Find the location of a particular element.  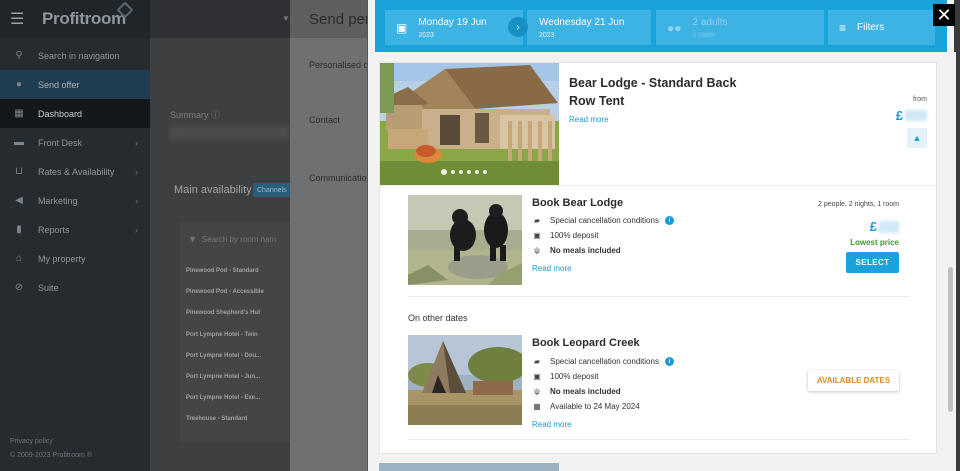

filter-lines-icon: ≡ is located at coordinates (843, 27).